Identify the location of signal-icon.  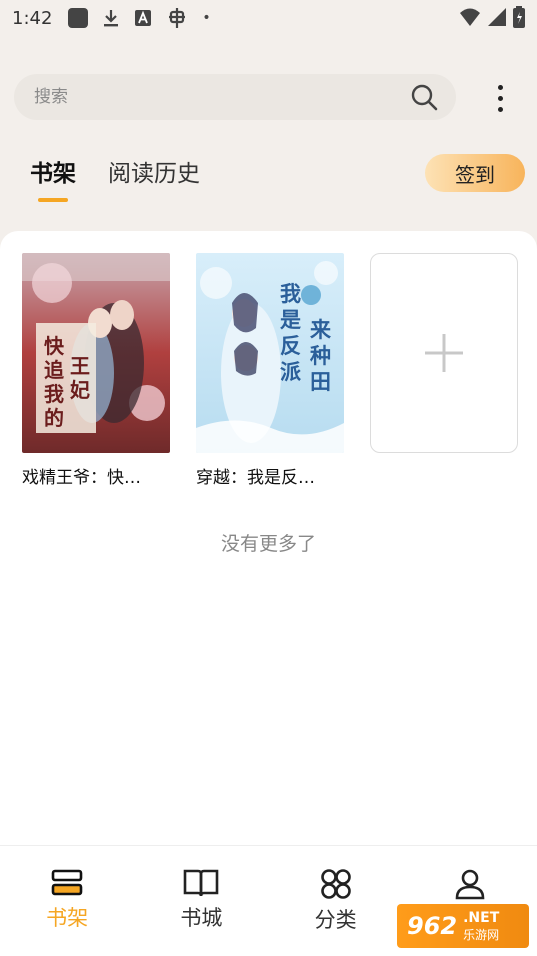
(497, 17).